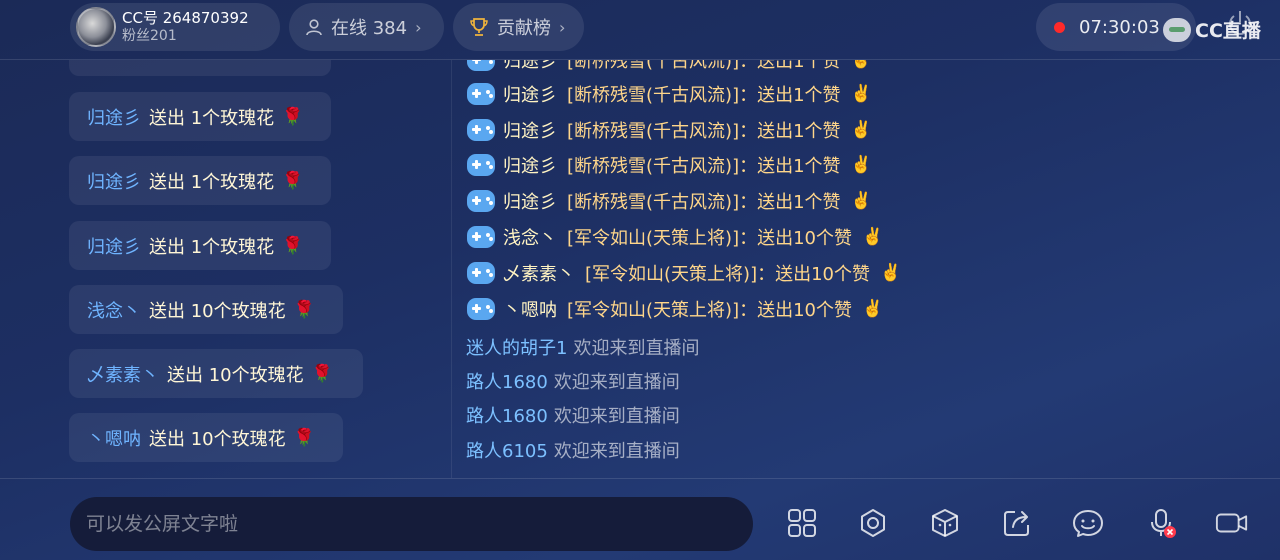  What do you see at coordinates (96, 27) in the screenshot?
I see `avatar` at bounding box center [96, 27].